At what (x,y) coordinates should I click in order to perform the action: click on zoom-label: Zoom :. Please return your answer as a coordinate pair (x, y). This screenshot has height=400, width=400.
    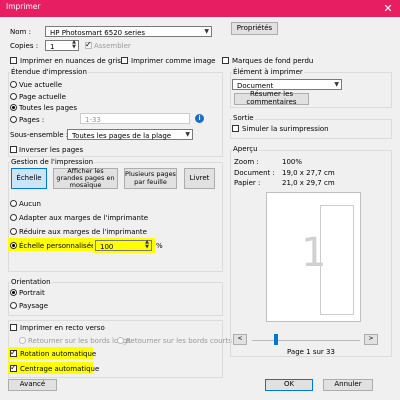
    Looking at the image, I should click on (246, 162).